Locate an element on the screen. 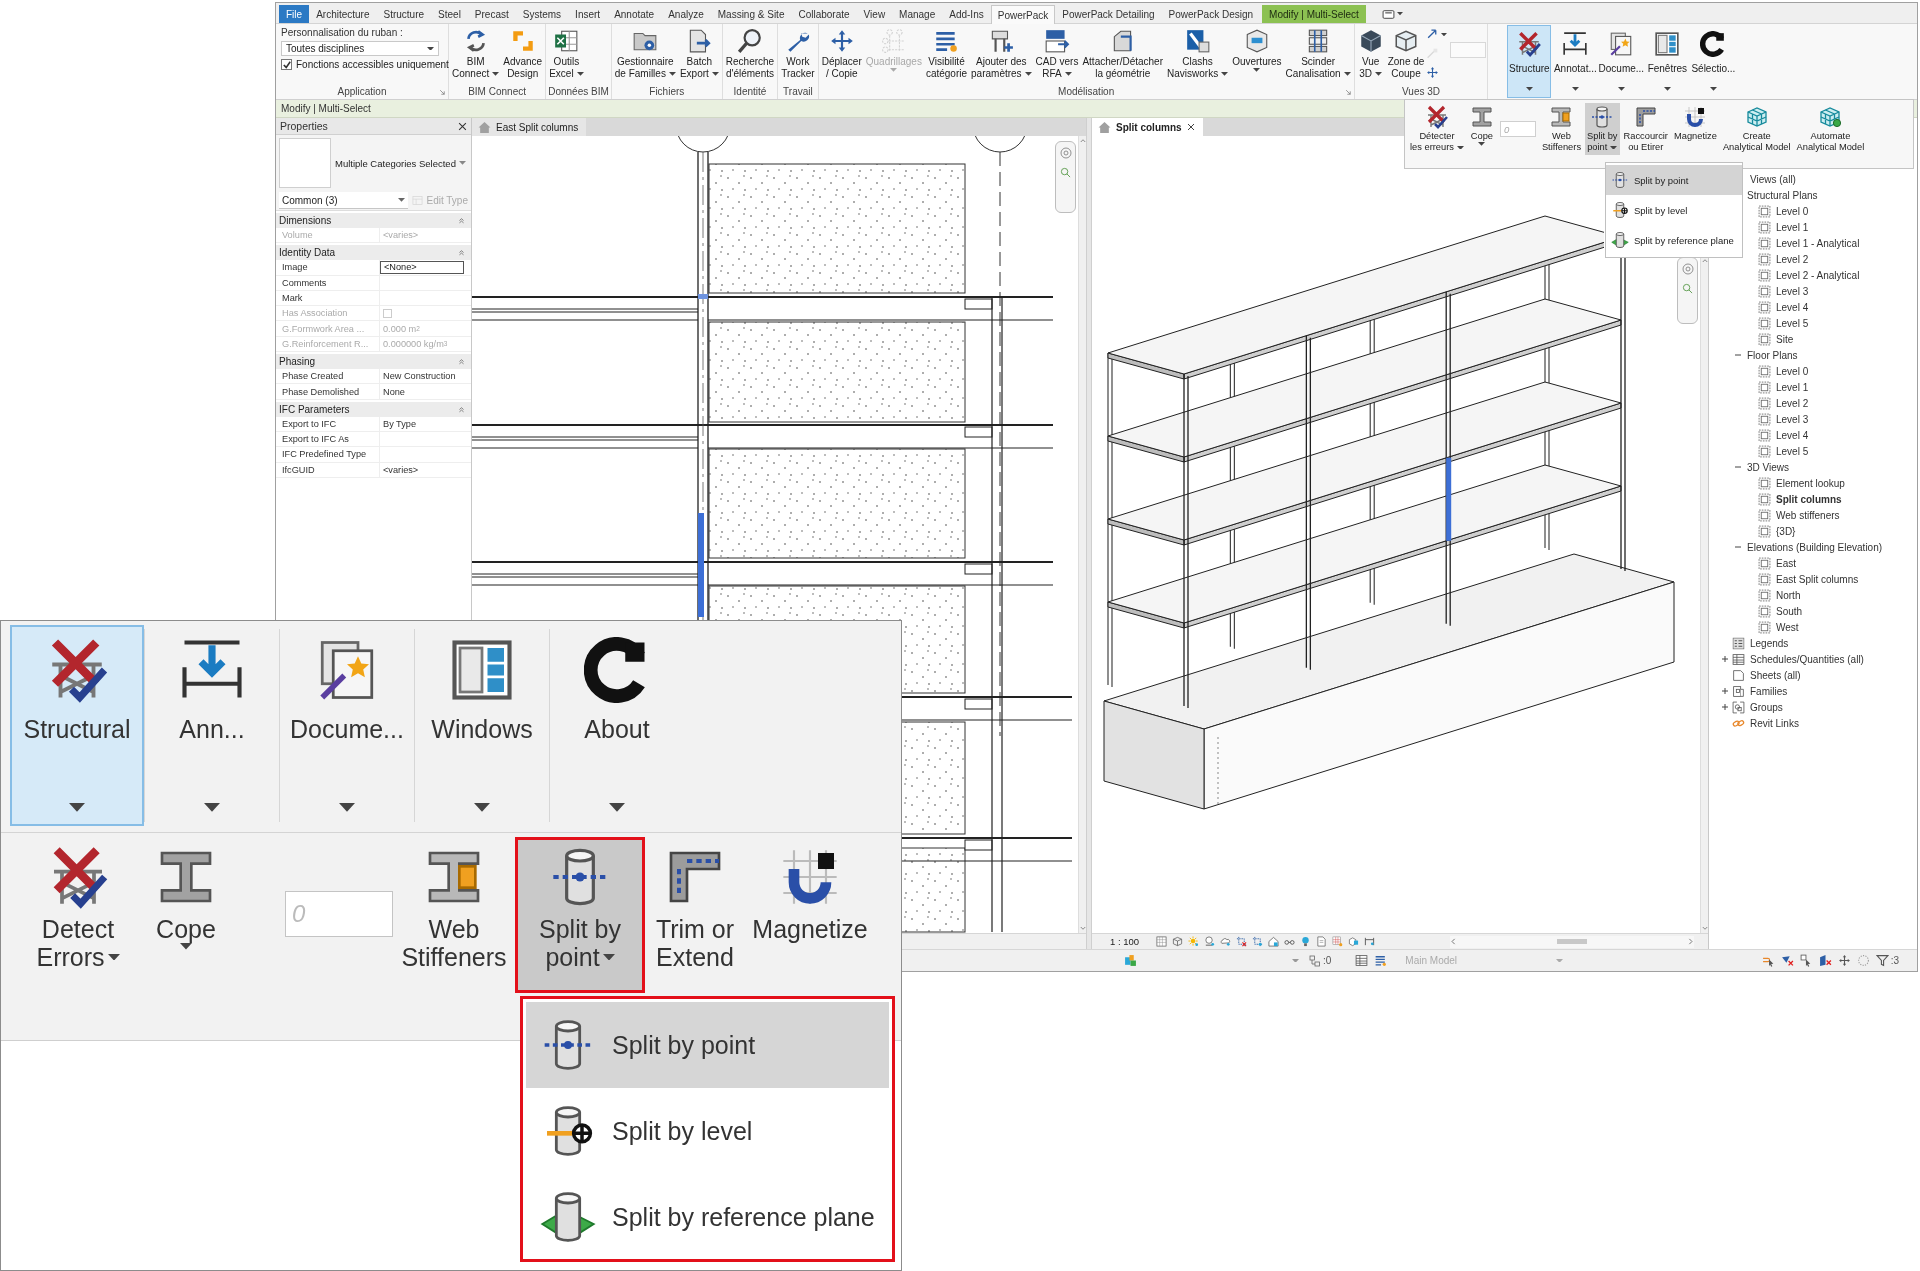 The width and height of the screenshot is (1920, 1271). filter-icon is located at coordinates (1882, 960).